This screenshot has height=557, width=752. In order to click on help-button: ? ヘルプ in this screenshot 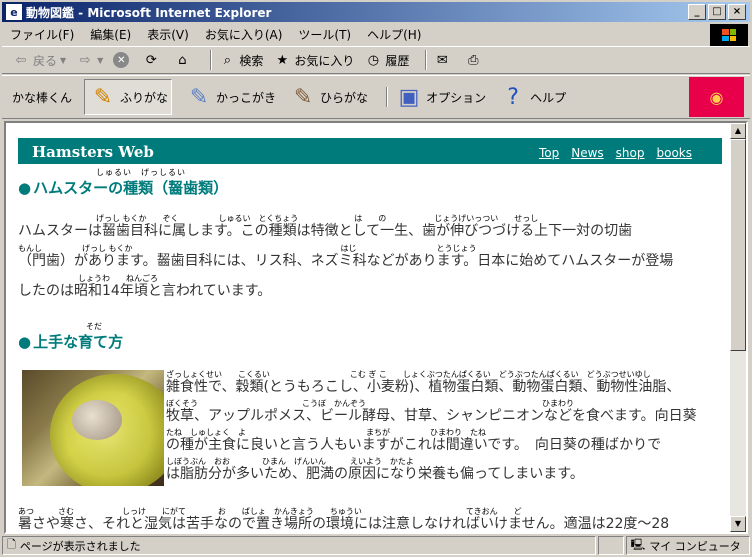, I will do `click(532, 97)`.